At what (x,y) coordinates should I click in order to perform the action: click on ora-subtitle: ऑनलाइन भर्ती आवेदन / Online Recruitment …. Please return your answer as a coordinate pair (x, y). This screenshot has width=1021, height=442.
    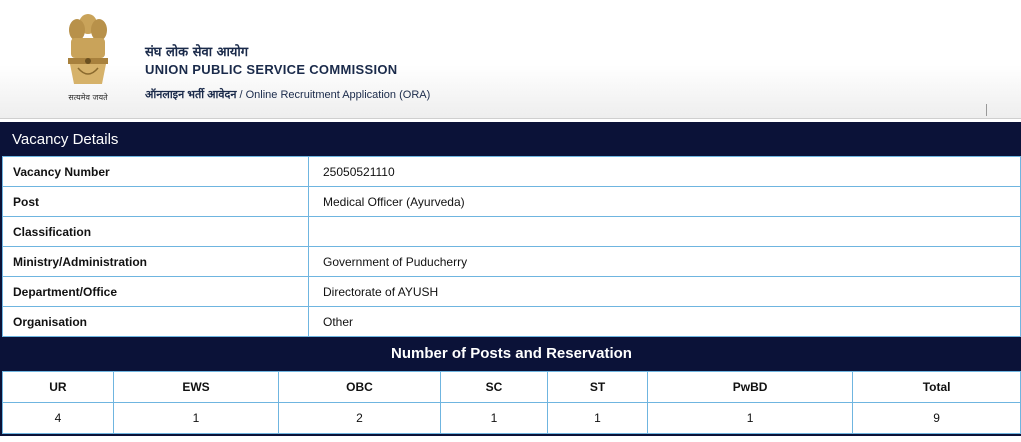
    Looking at the image, I should click on (287, 94).